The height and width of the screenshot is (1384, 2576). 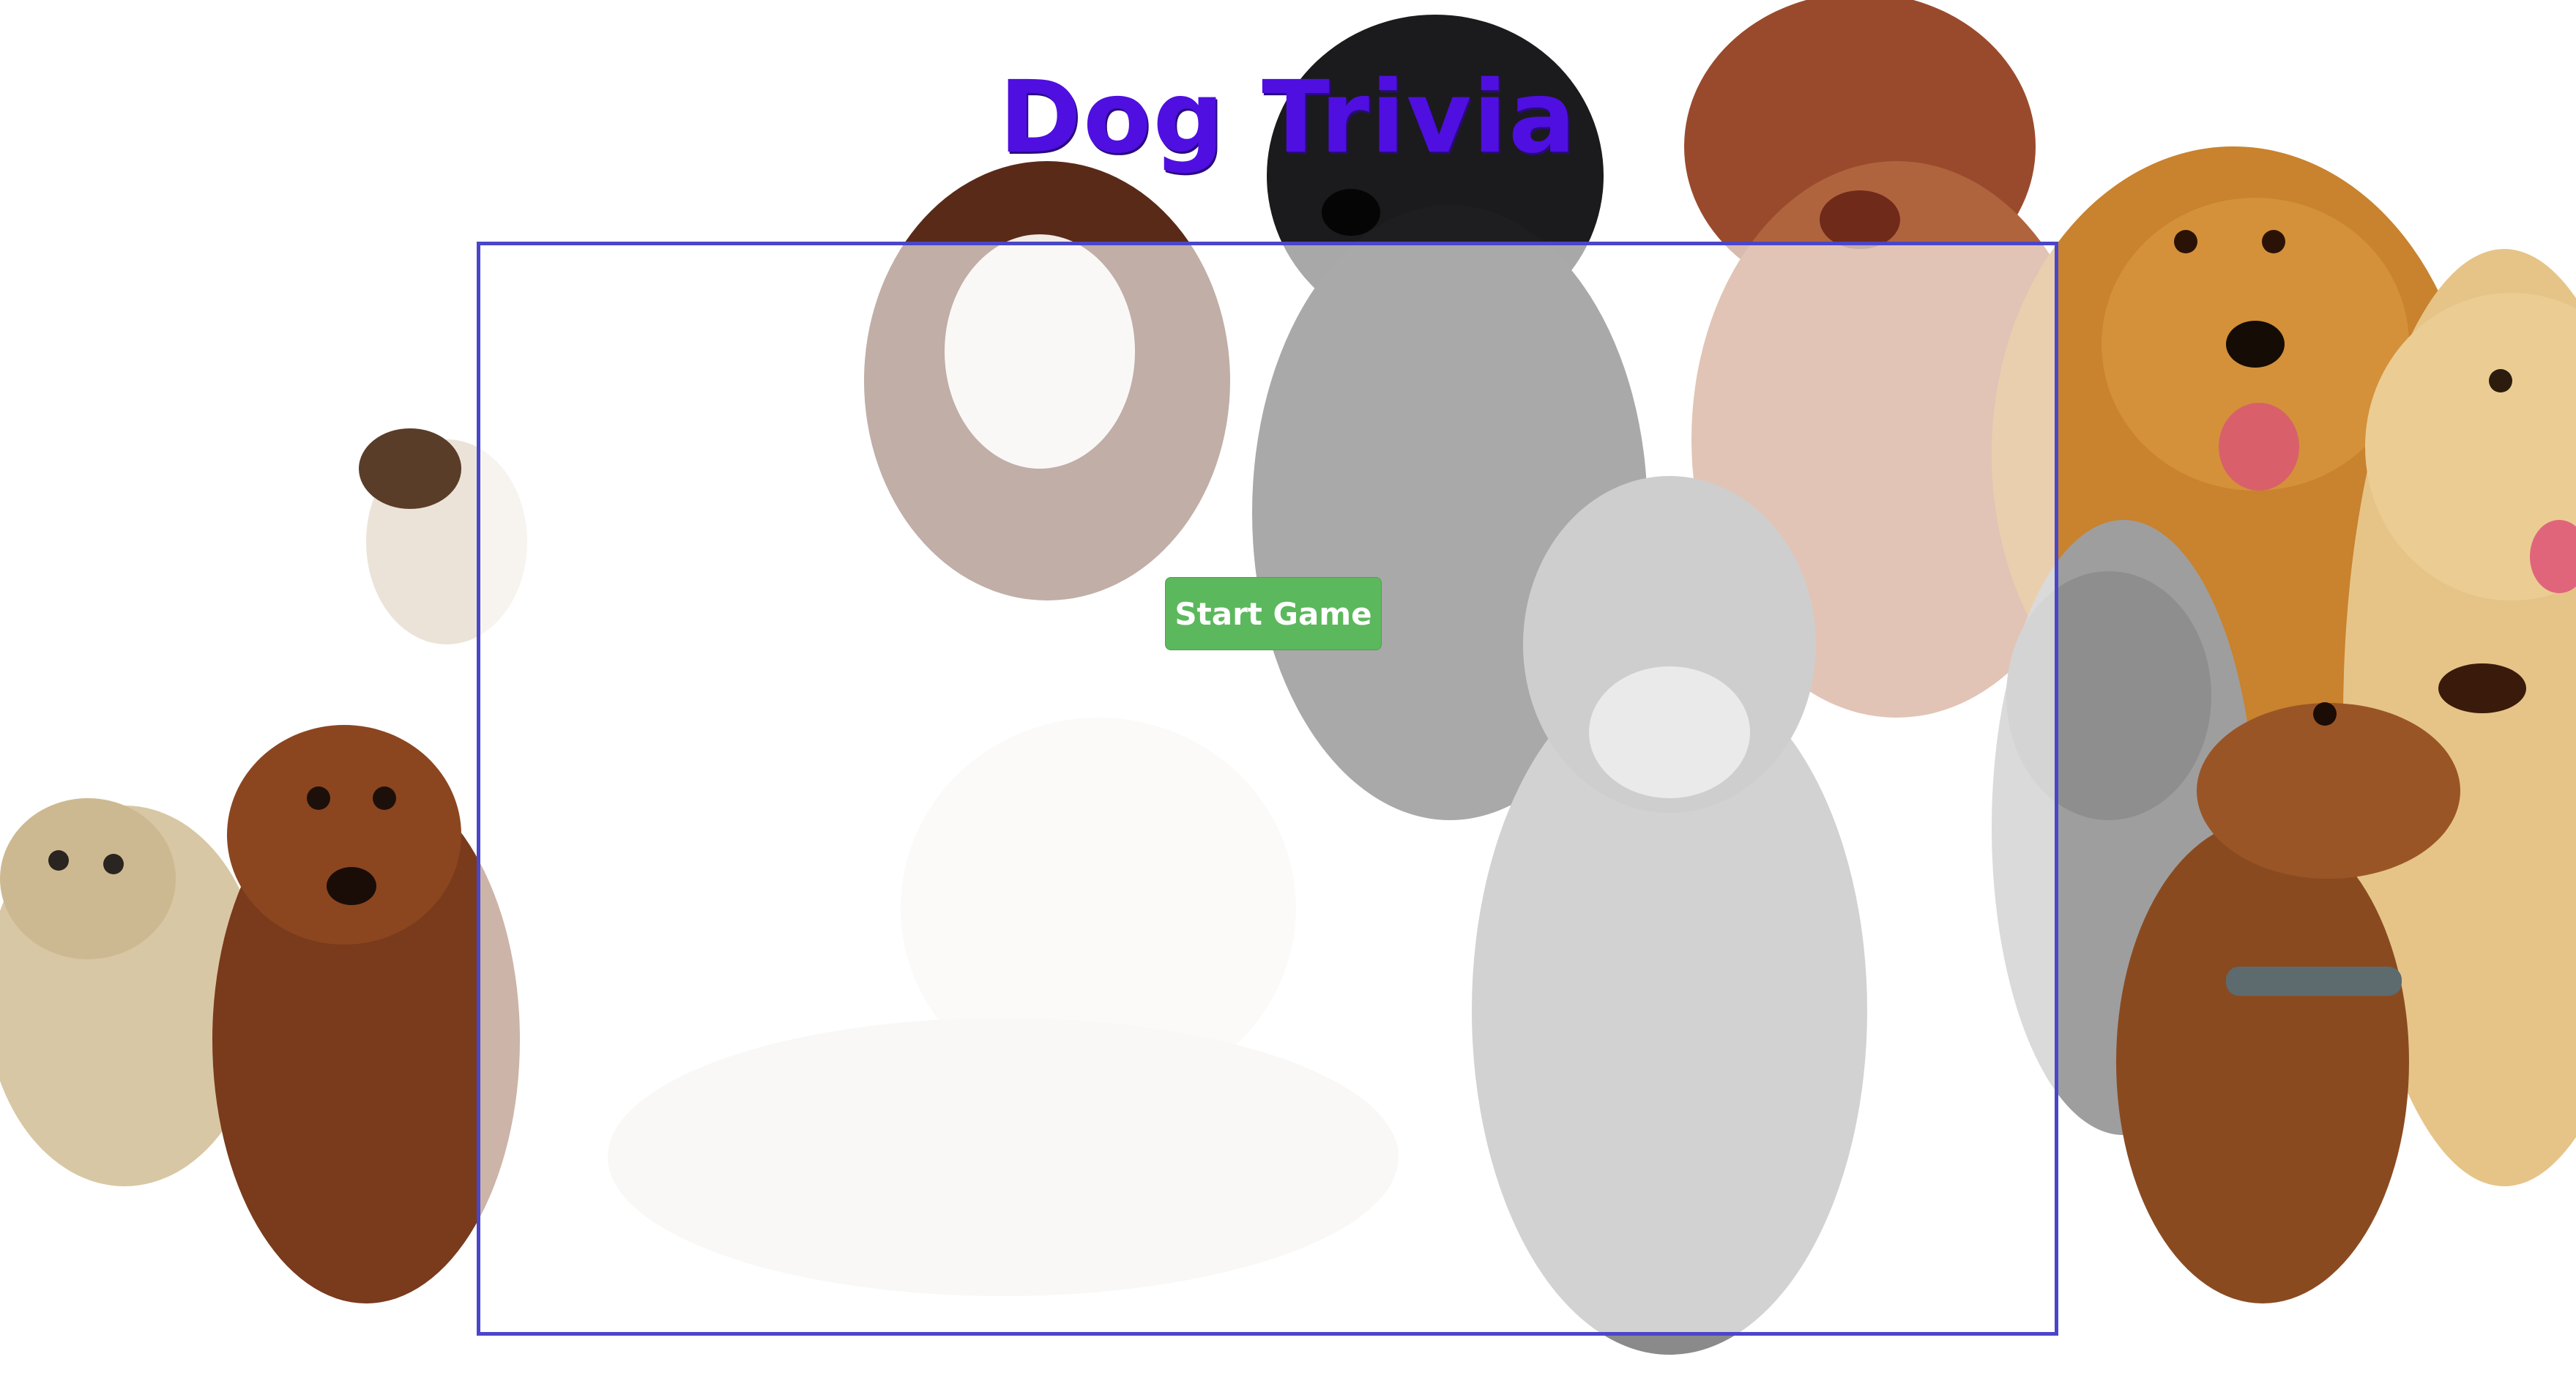 I want to click on page-title: Dog Trivia, so click(x=1288, y=118).